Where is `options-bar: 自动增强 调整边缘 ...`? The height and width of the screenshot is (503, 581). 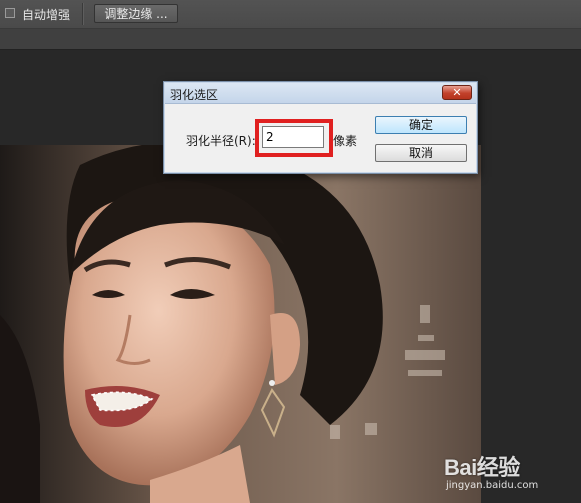
options-bar: 自动增强 调整边缘 ... is located at coordinates (290, 14).